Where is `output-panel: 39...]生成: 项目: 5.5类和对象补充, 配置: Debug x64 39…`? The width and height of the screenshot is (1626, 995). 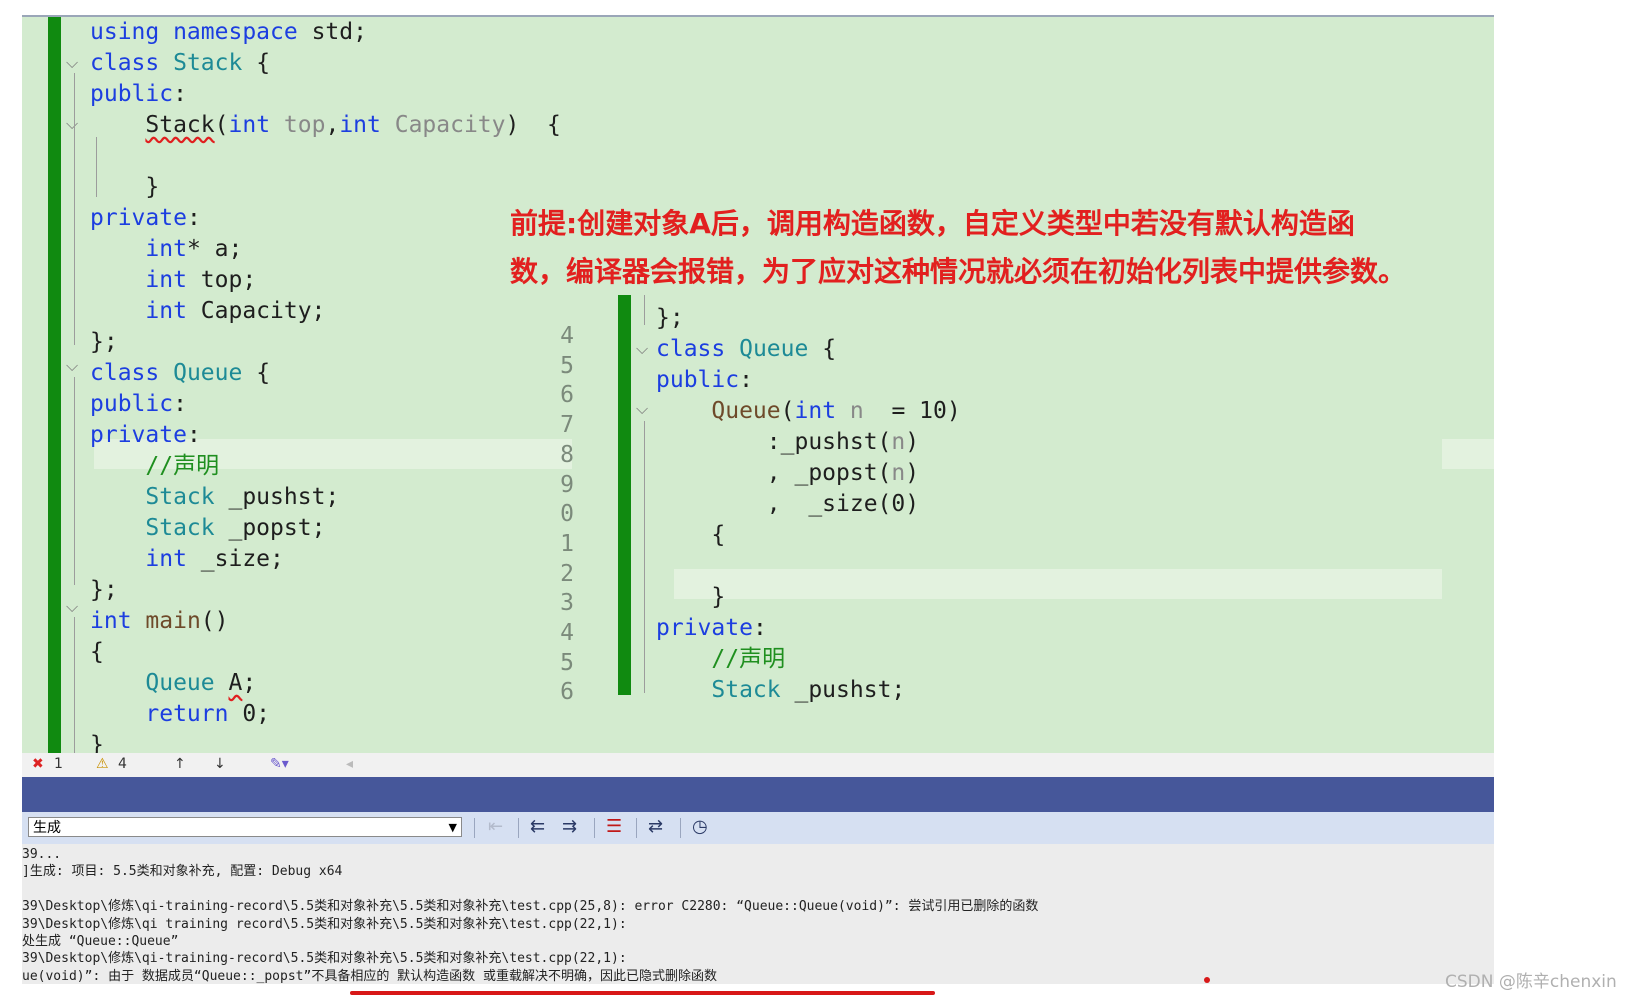
output-panel: 39...]生成: 项目: 5.5类和对象补充, 配置: Debug x64 39… is located at coordinates (758, 914).